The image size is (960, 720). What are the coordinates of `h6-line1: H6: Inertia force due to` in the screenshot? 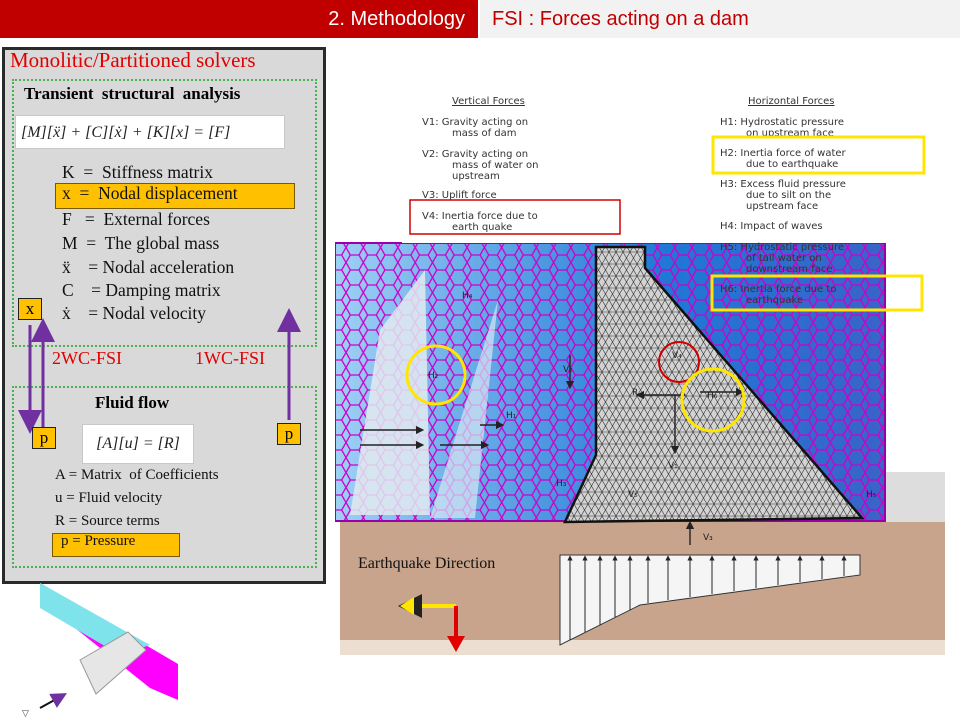 It's located at (778, 289).